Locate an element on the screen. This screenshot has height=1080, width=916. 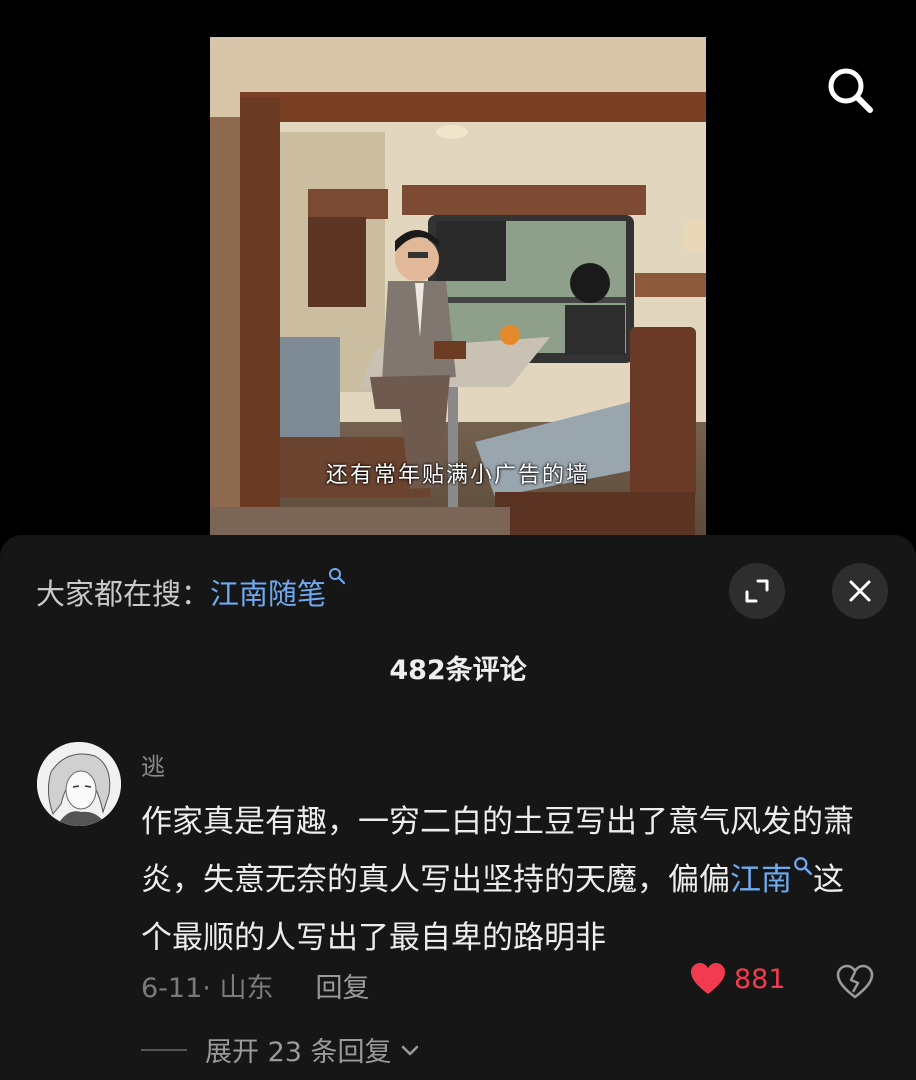
like-count: 881 is located at coordinates (760, 979).